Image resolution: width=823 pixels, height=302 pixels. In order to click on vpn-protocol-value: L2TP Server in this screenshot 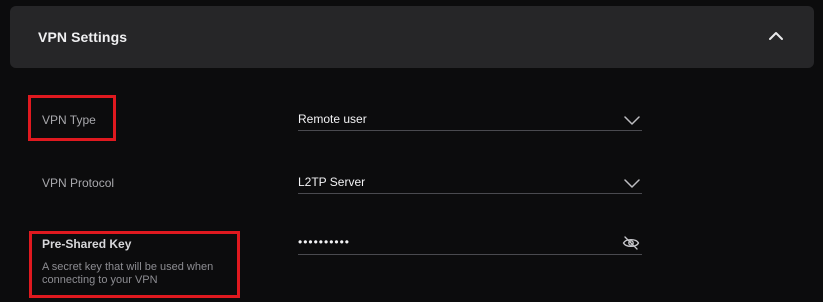, I will do `click(332, 182)`.